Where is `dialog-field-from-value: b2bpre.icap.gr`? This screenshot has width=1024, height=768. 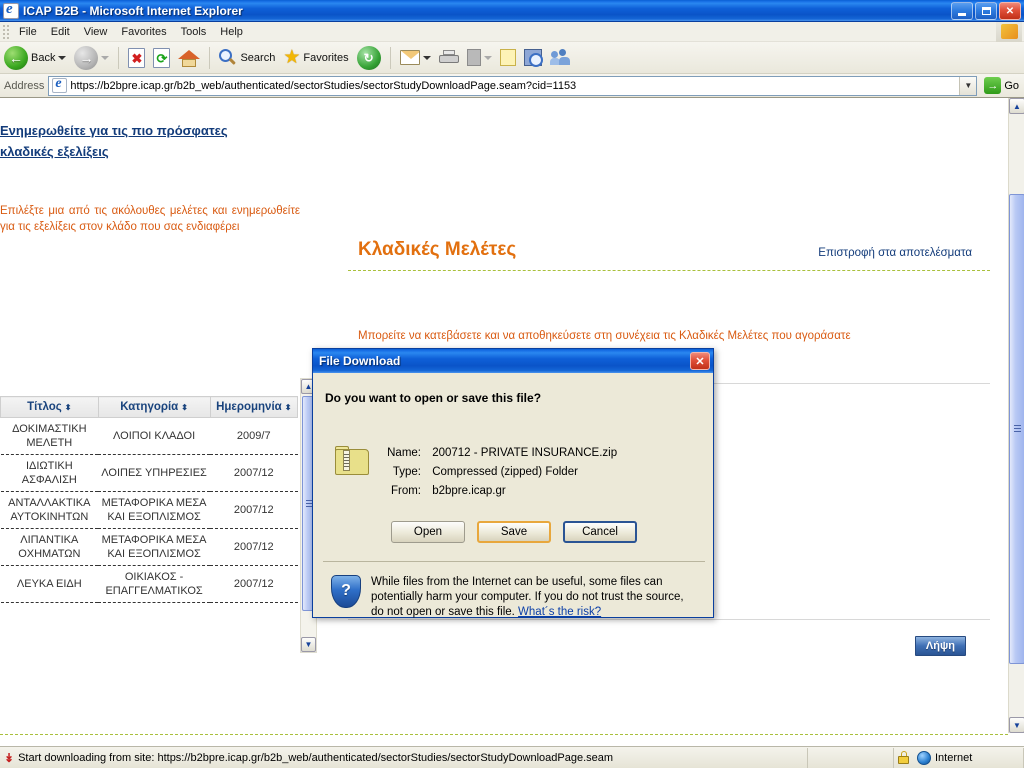 dialog-field-from-value: b2bpre.icap.gr is located at coordinates (469, 491).